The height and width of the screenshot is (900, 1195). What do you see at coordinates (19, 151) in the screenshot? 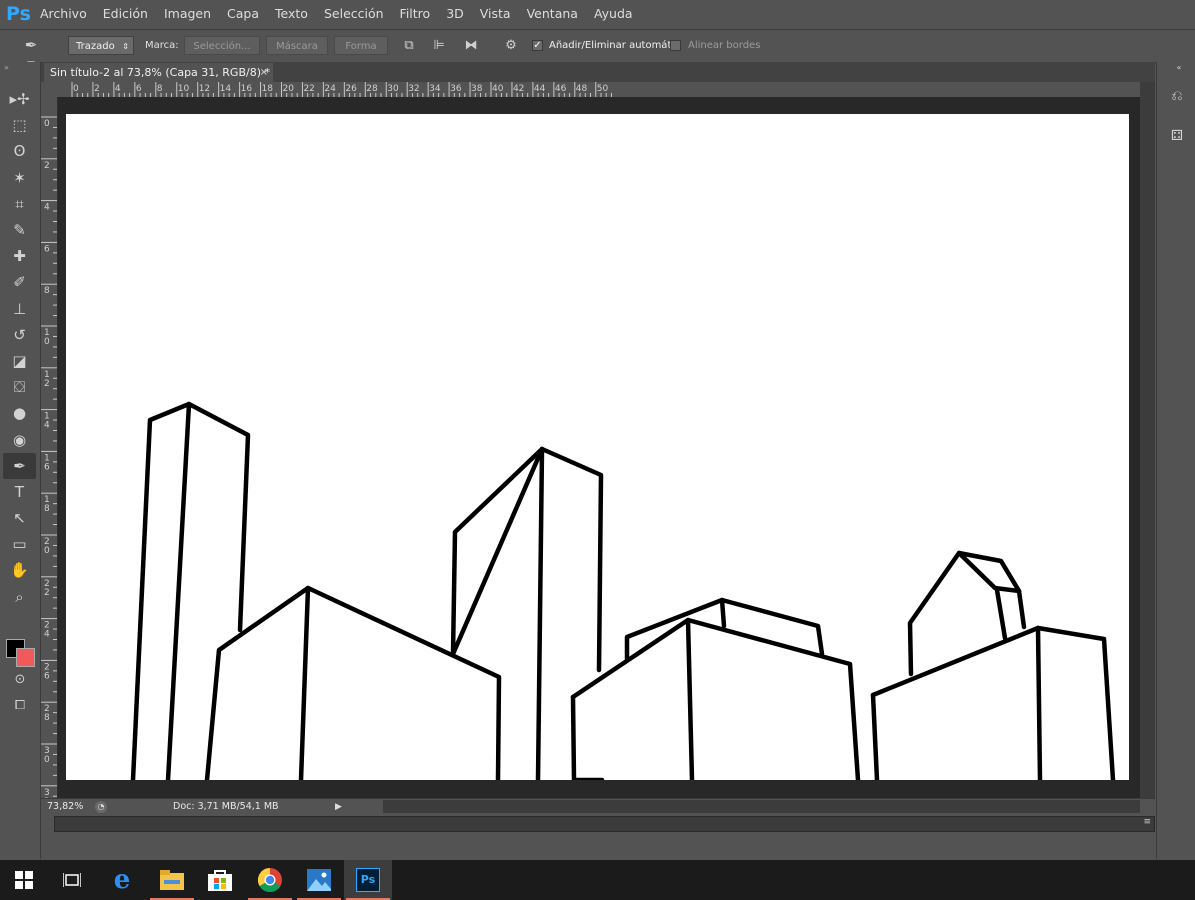
I see `lasso-icon: ʘ` at bounding box center [19, 151].